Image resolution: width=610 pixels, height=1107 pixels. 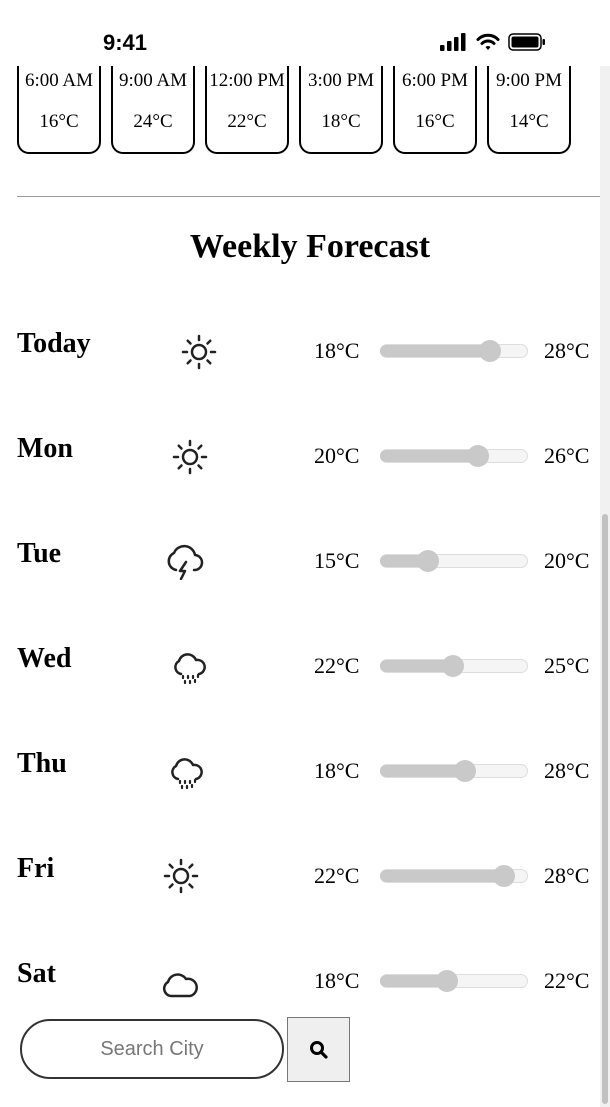 I want to click on hourly-temp: 14°C, so click(x=529, y=121).